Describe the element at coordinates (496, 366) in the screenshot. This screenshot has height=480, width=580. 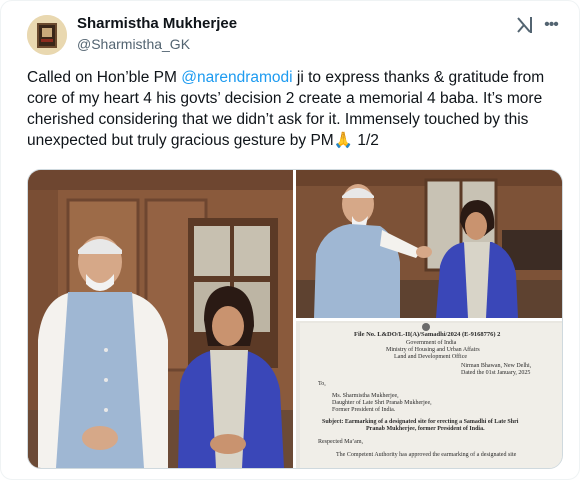
I see `letter-place: Nirman Bhawan, New Delhi,` at that location.